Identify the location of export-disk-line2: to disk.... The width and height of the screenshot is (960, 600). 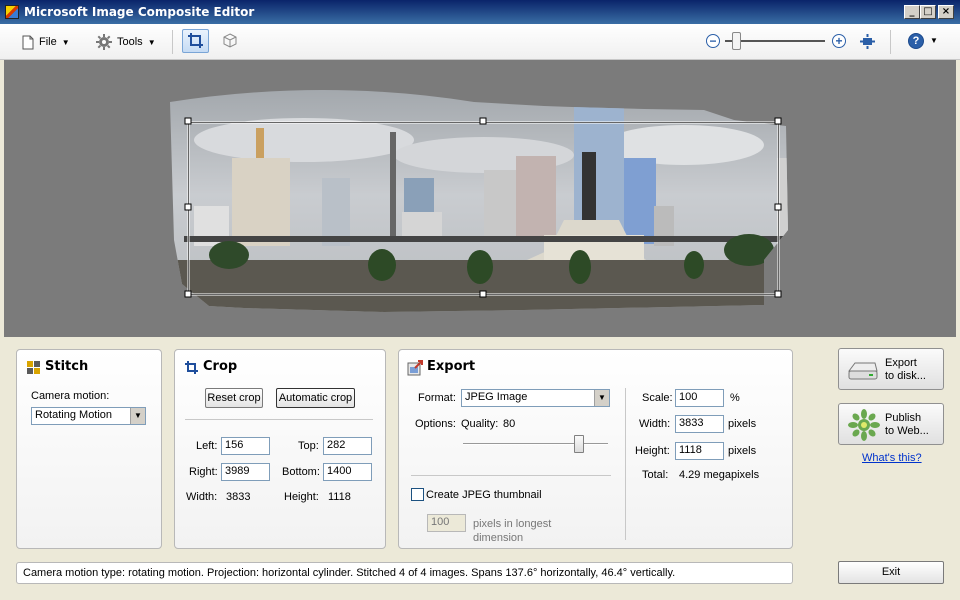
(905, 376).